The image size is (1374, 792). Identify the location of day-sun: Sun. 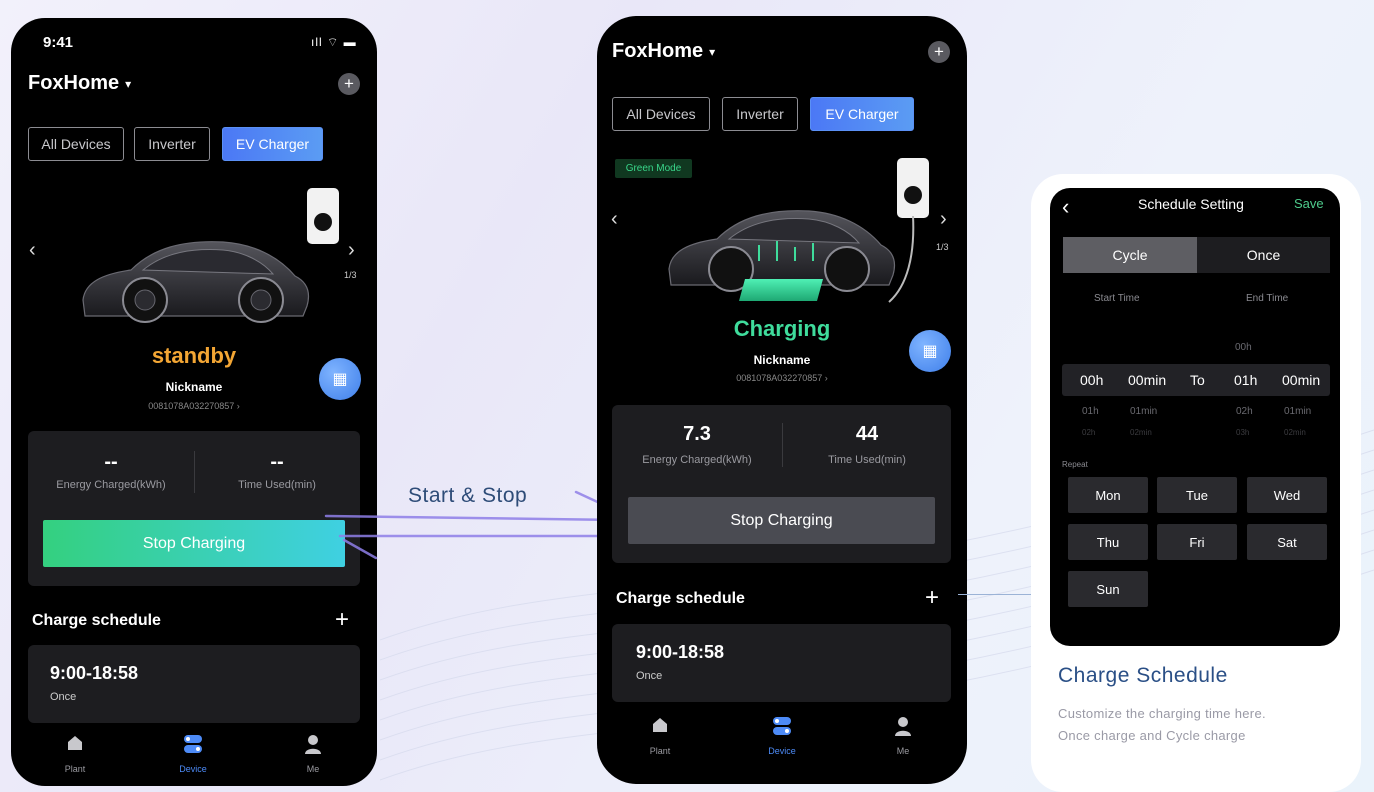
(1108, 589).